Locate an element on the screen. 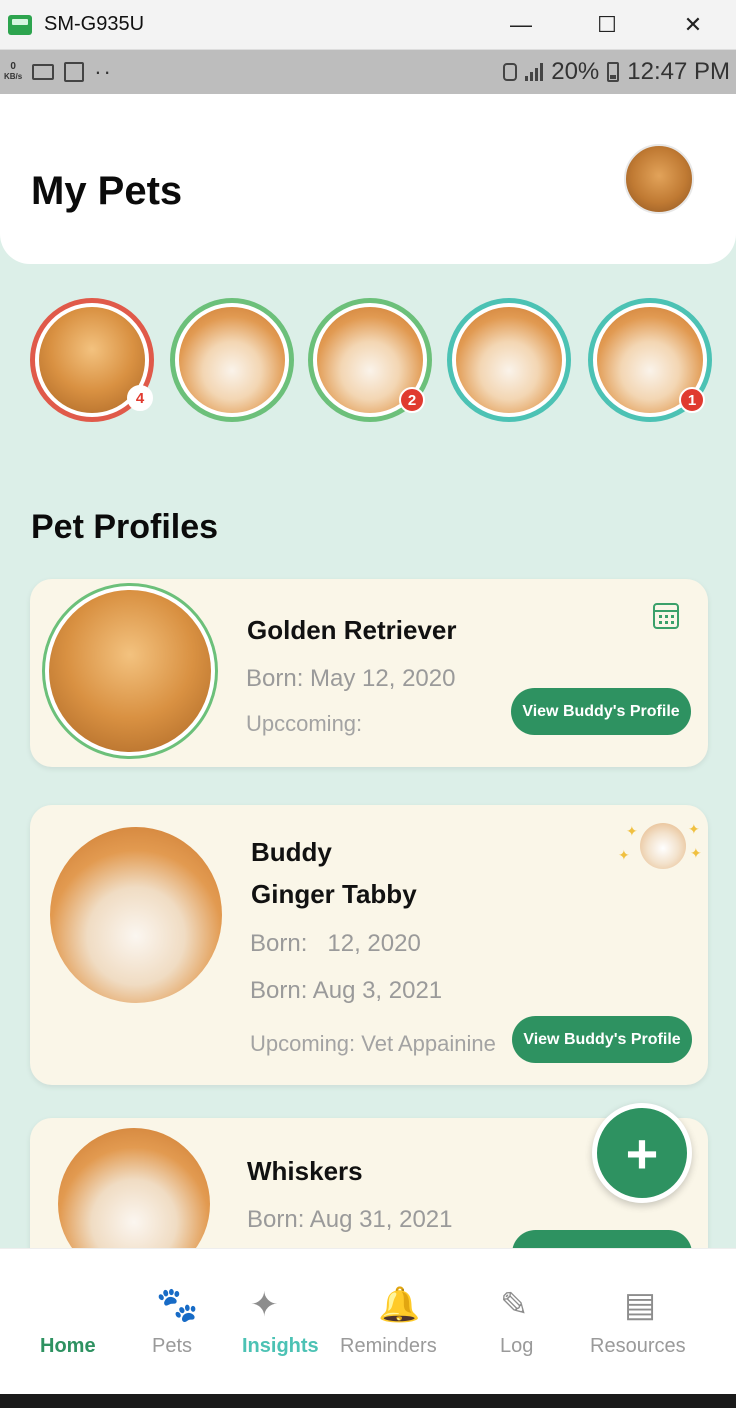 The image size is (736, 1408). nav-pets: 🐾 Pets is located at coordinates (175, 1322).